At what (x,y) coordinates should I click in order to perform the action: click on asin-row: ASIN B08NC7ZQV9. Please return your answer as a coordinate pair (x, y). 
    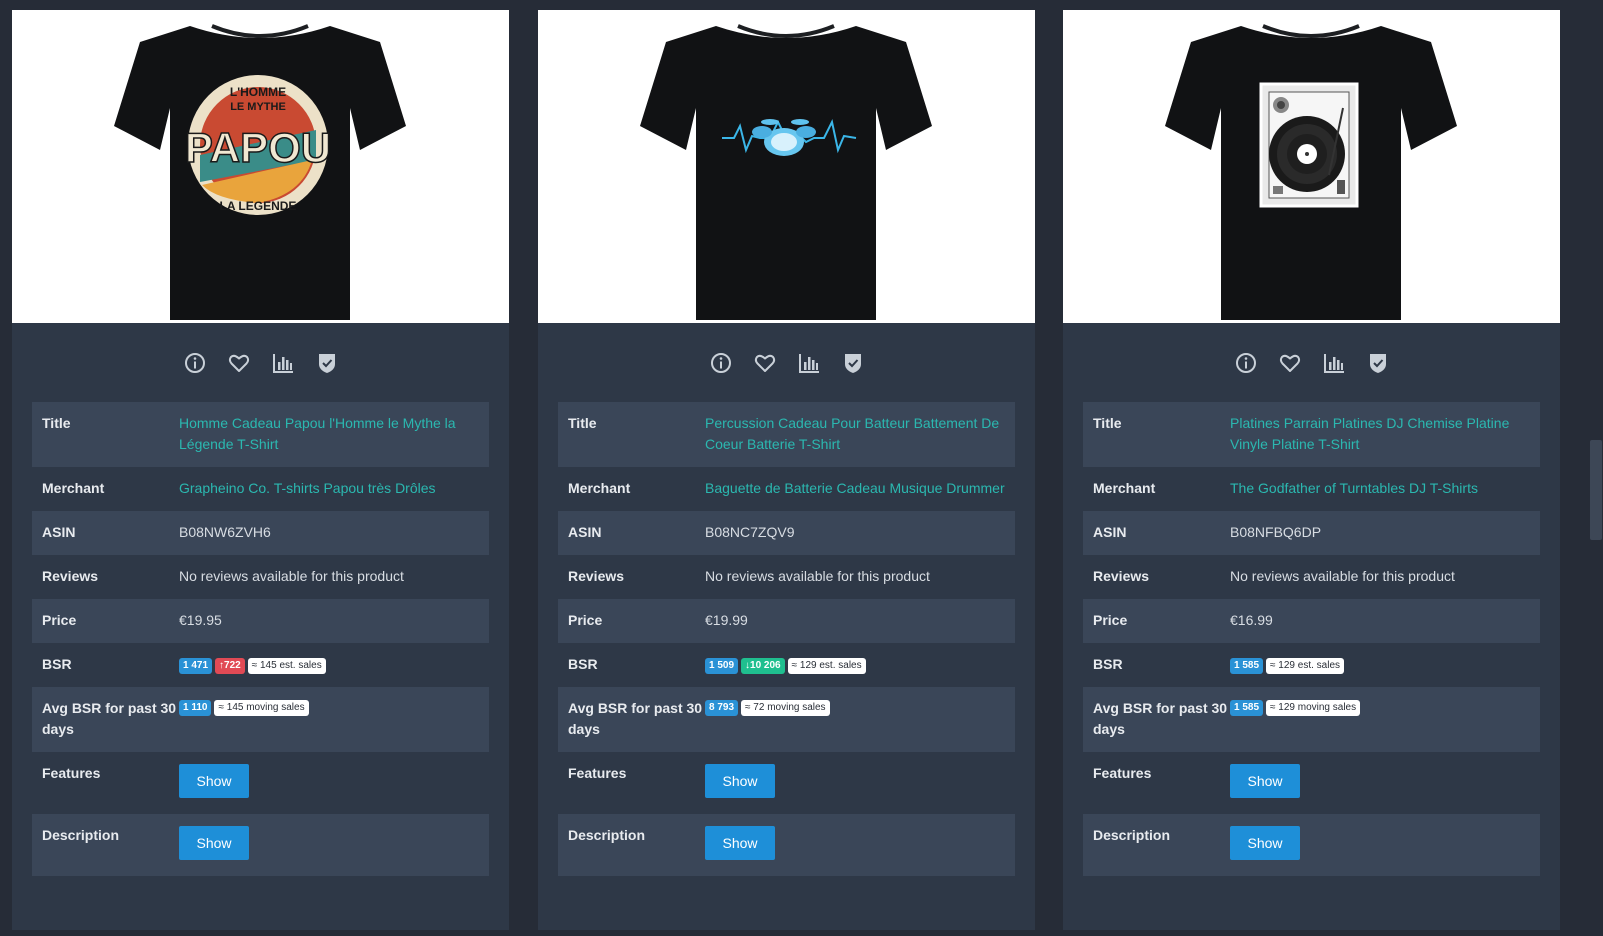
    Looking at the image, I should click on (786, 533).